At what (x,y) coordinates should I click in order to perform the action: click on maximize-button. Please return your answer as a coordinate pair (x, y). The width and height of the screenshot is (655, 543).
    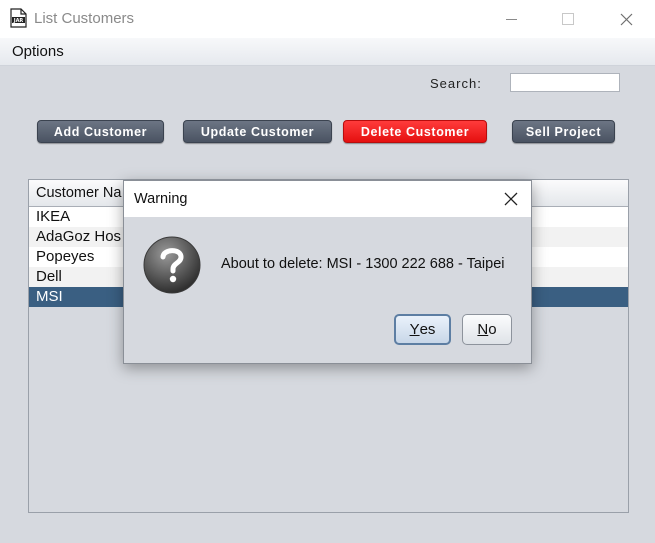
    Looking at the image, I should click on (568, 19).